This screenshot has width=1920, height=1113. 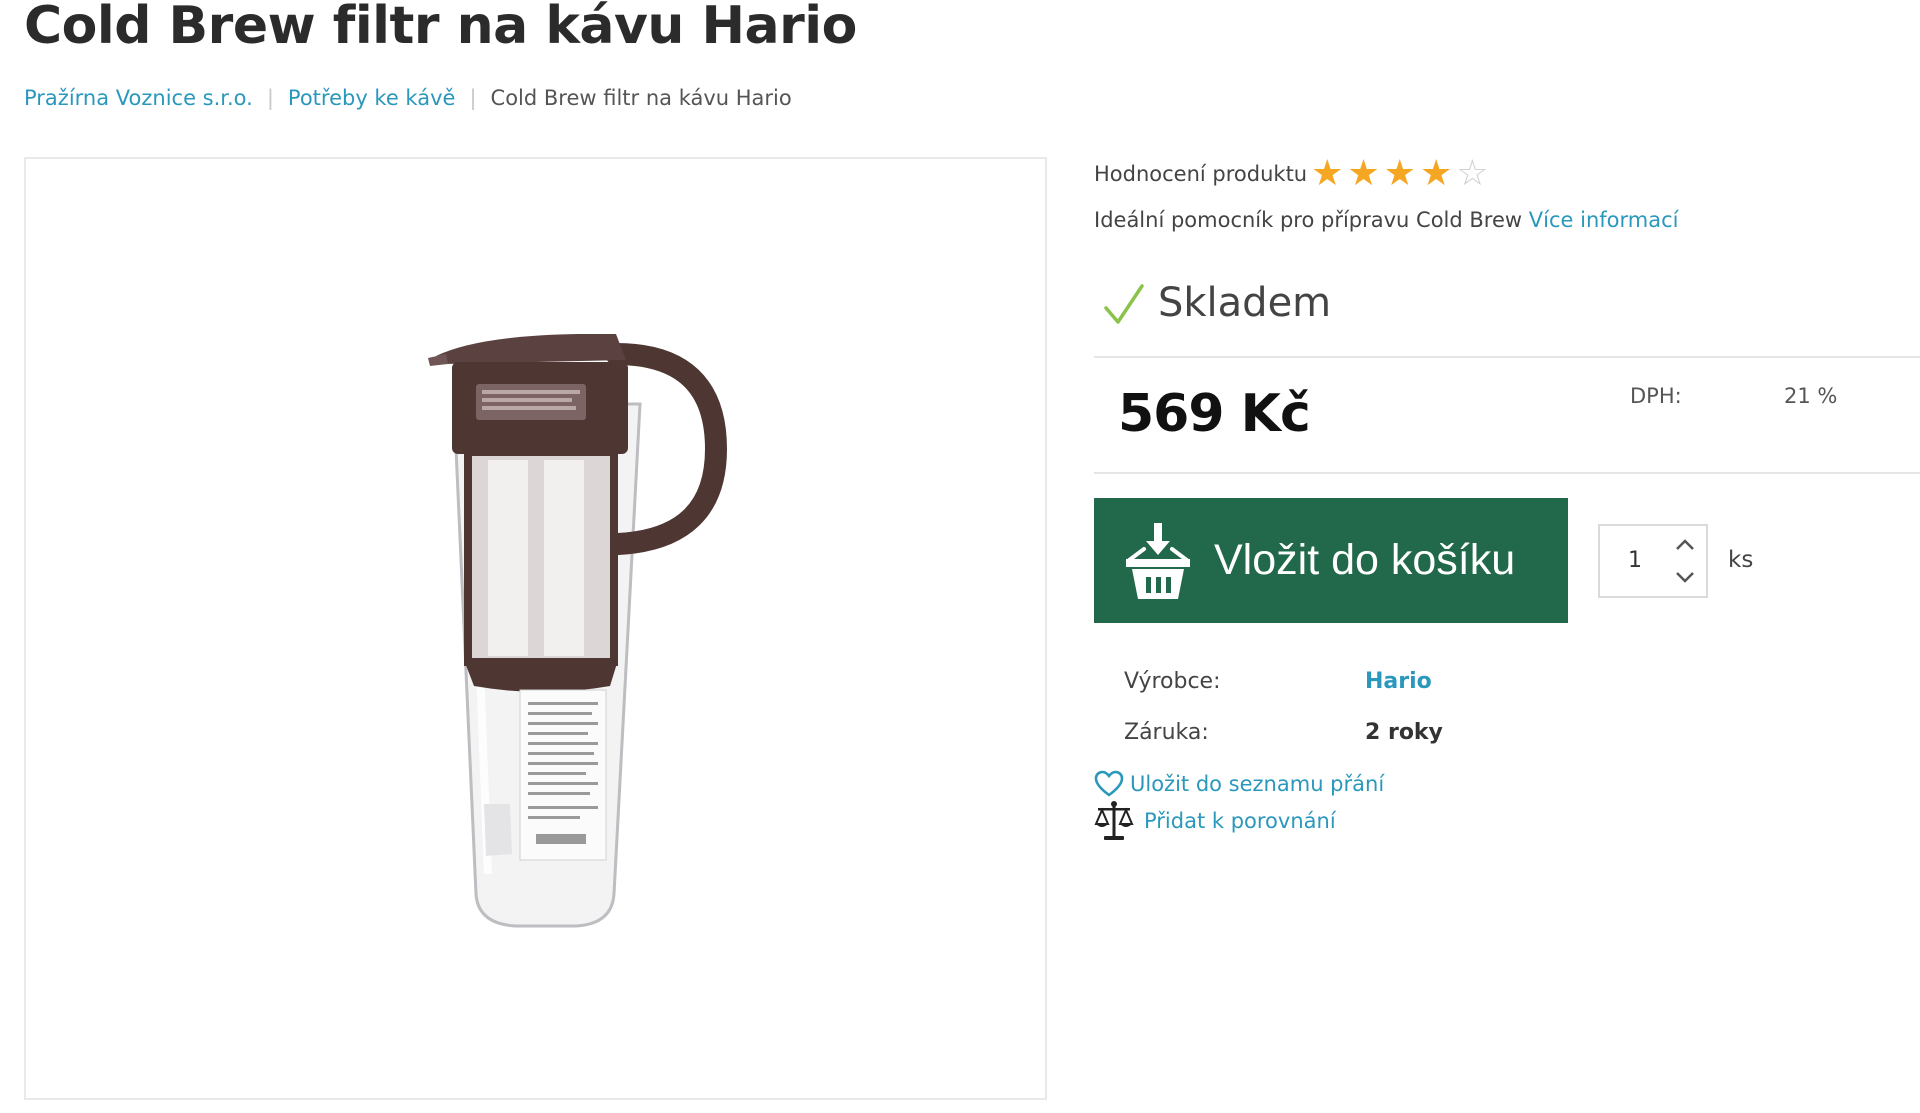 I want to click on product-parameters: Výrobce: Hario Záruka: 2 roky, so click(x=1283, y=707).